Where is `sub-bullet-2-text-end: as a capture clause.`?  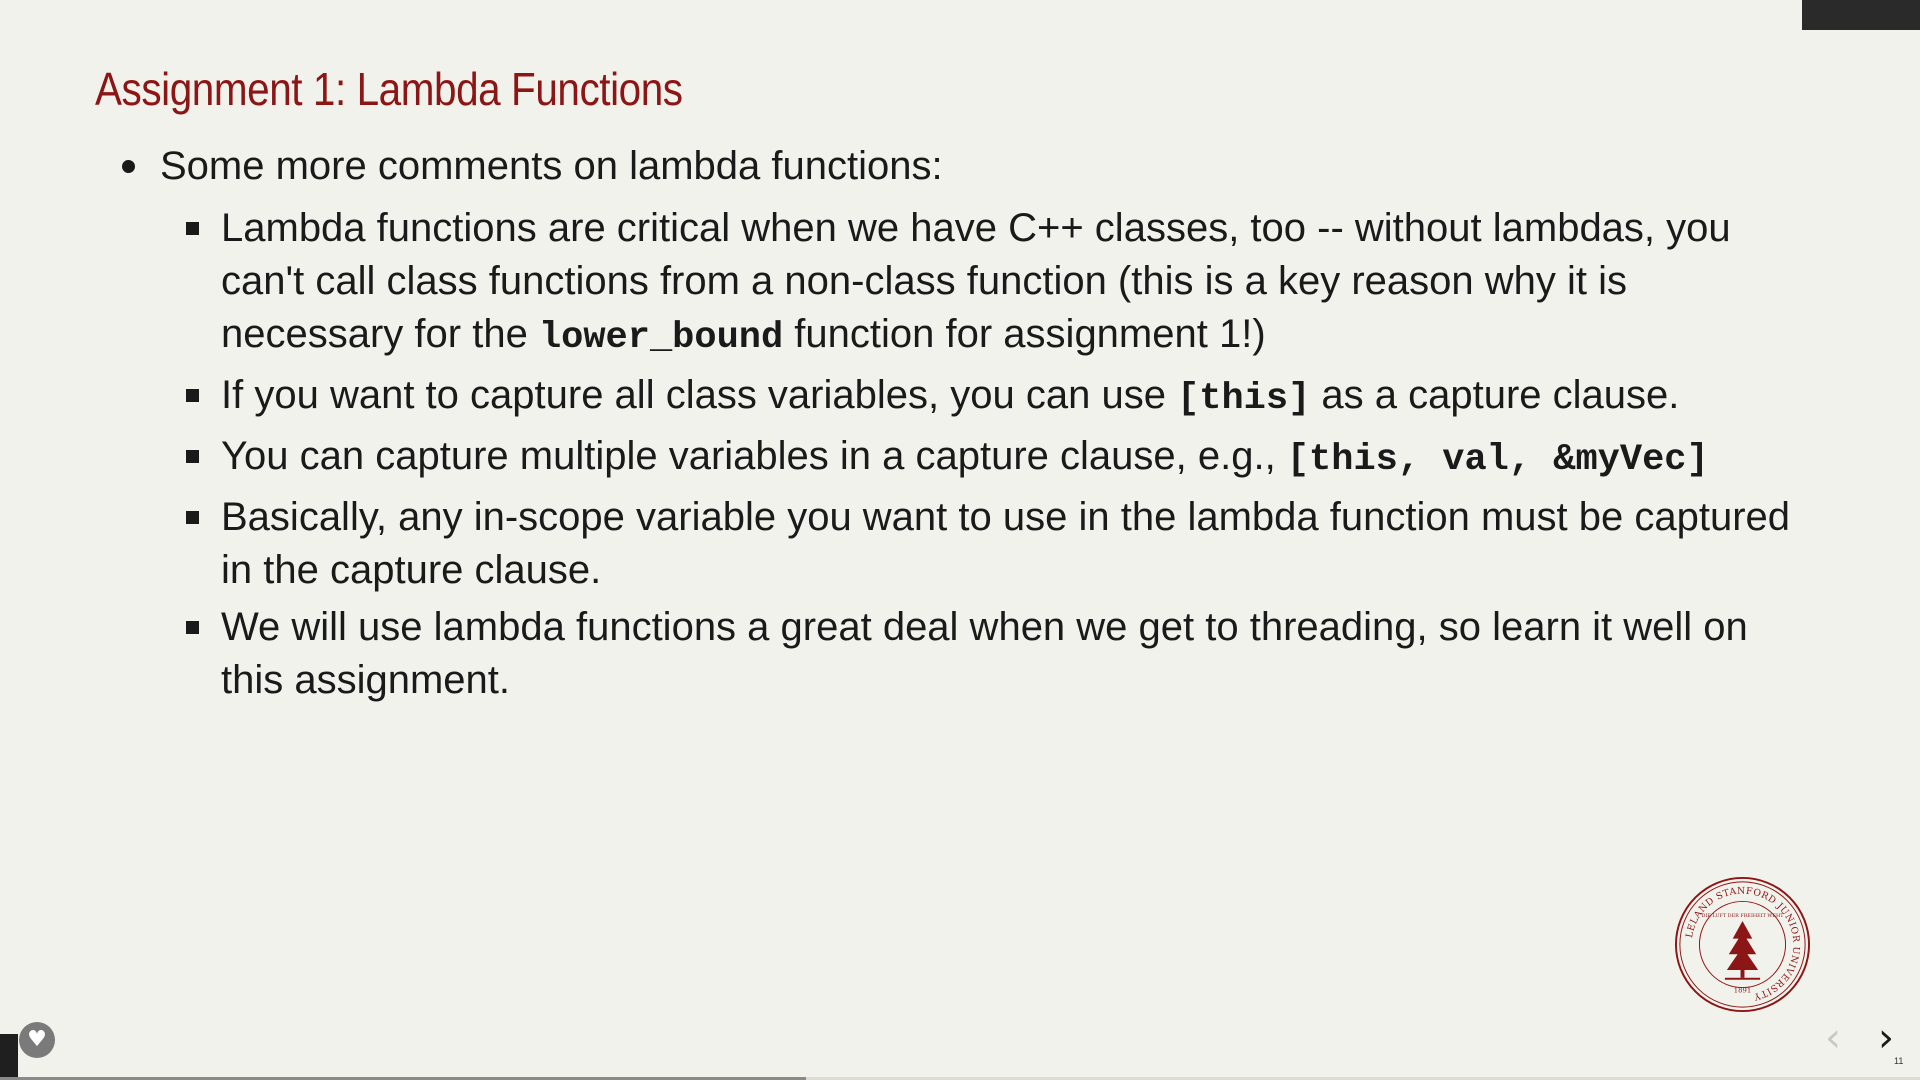
sub-bullet-2-text-end: as a capture clause. is located at coordinates (1495, 395).